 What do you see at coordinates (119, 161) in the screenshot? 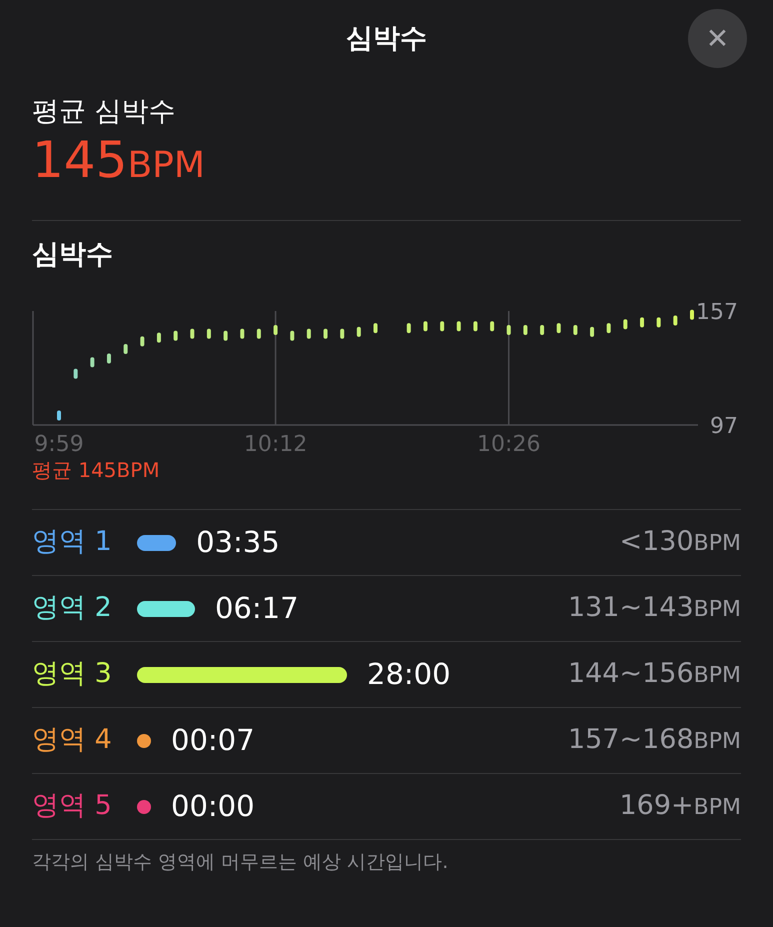
I see `average-value: 145 BPM` at bounding box center [119, 161].